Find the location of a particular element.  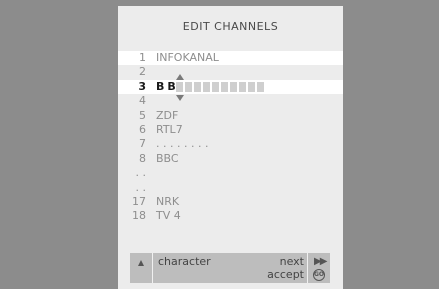

channel-name: BBC is located at coordinates (167, 158).